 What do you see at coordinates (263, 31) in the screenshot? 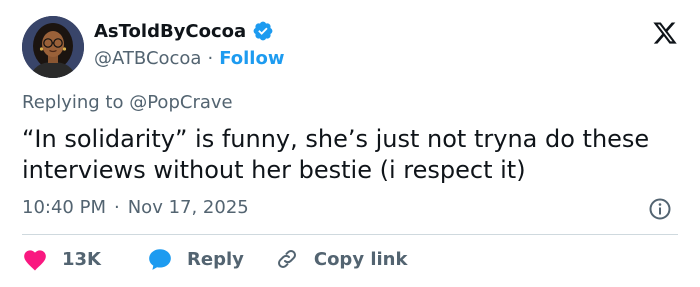
I see `verified-badge-icon` at bounding box center [263, 31].